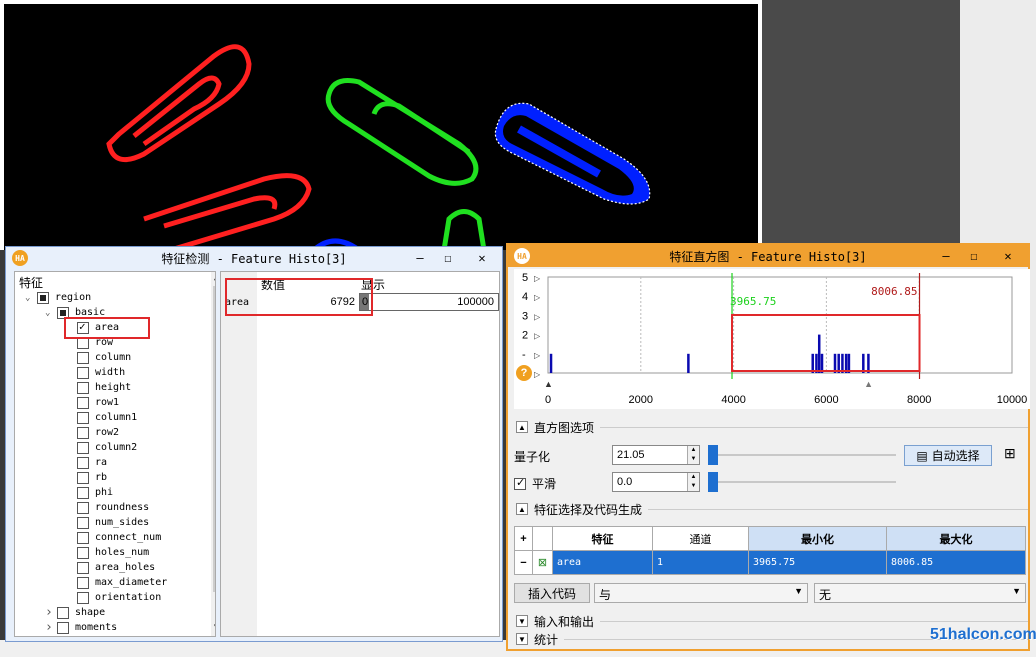 The image size is (1036, 657). I want to click on tree-item-shape: › shape, so click(75, 612).